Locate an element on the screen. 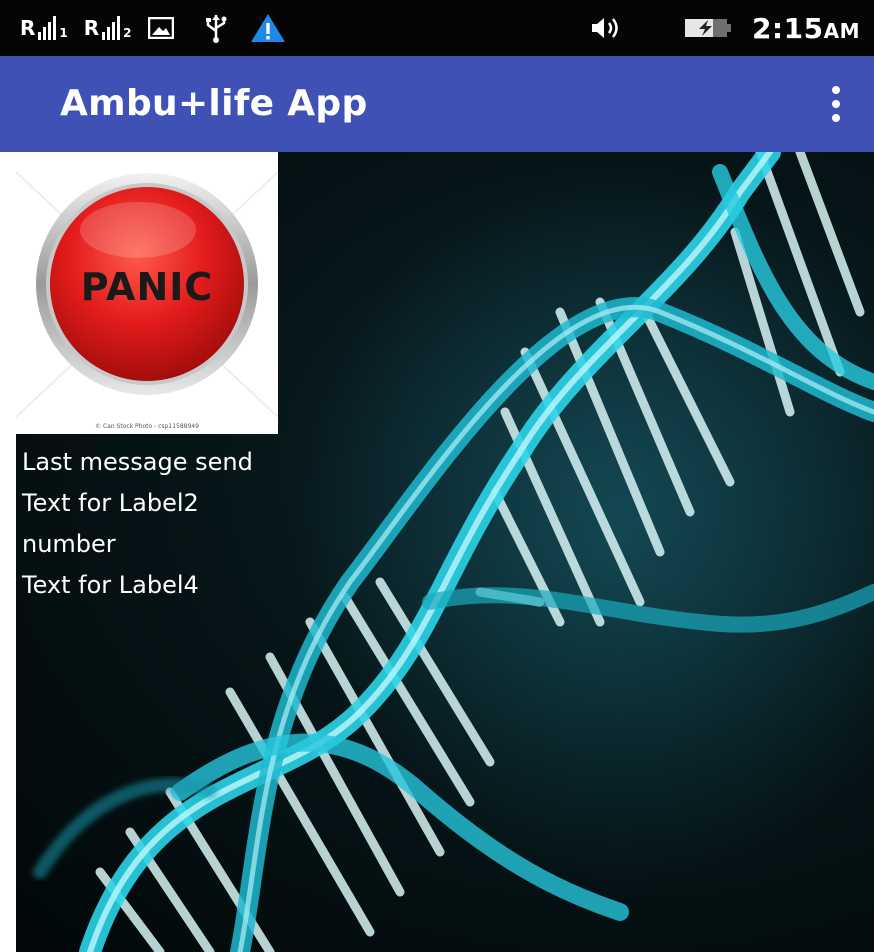 This screenshot has height=952, width=874. left-edge-strip is located at coordinates (8, 552).